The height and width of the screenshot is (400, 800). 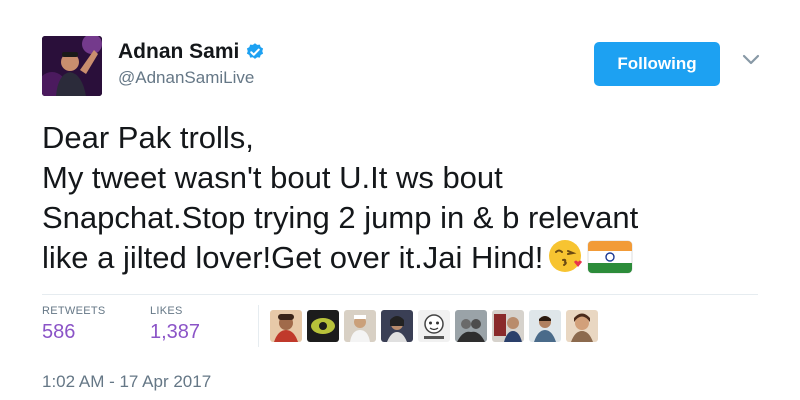 I want to click on author-name-row: Adnan Sami, so click(x=191, y=52).